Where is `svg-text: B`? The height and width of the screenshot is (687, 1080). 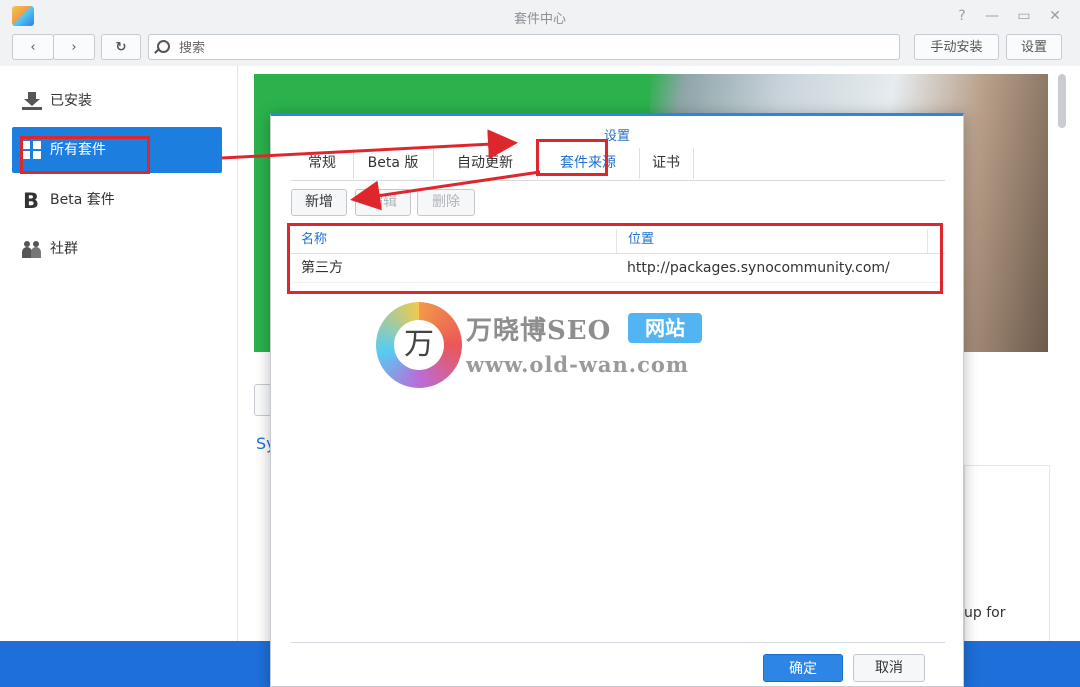 svg-text: B is located at coordinates (31, 200).